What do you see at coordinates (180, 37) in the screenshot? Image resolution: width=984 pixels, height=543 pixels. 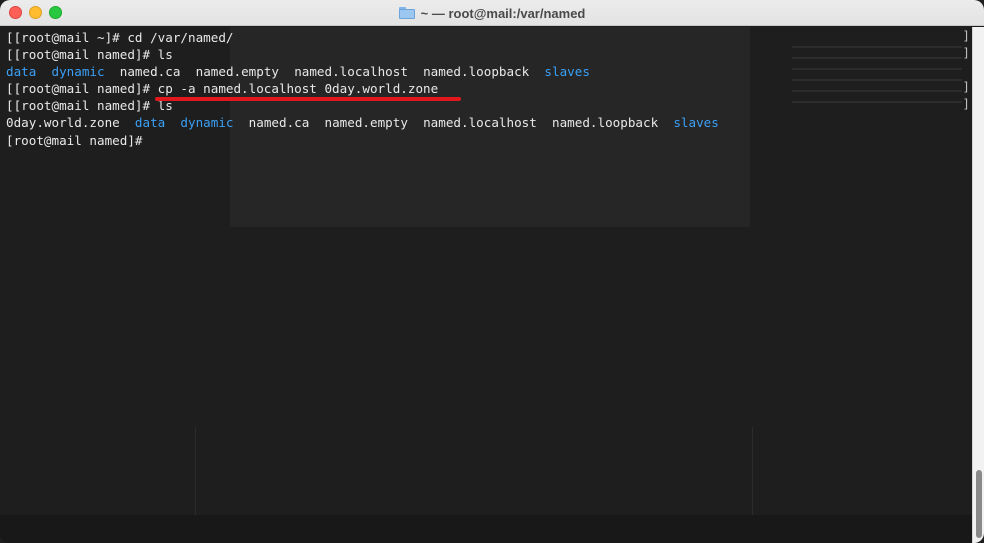 I see `shell-command: cd /var/named/` at bounding box center [180, 37].